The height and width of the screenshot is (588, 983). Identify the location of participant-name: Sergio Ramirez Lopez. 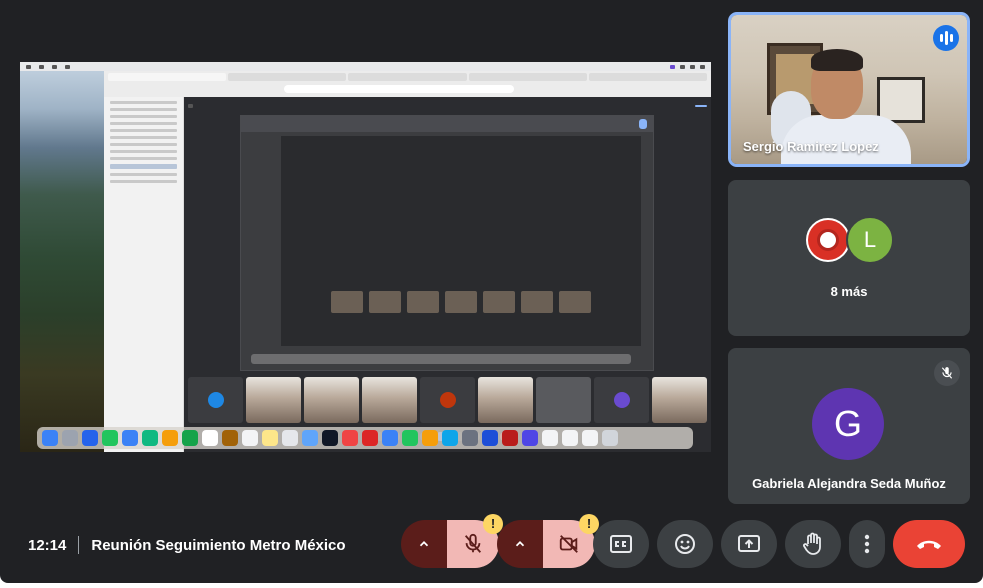
(811, 146).